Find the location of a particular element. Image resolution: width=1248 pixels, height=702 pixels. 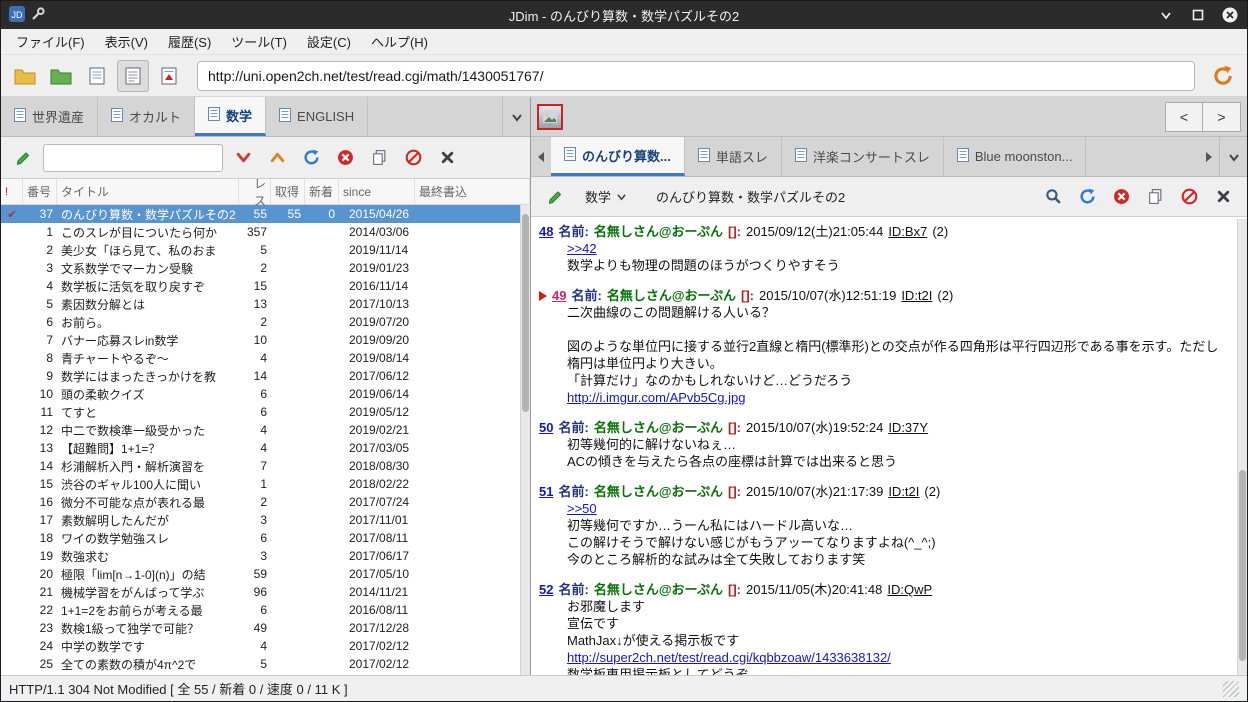

board-stop-icon is located at coordinates (345, 158).